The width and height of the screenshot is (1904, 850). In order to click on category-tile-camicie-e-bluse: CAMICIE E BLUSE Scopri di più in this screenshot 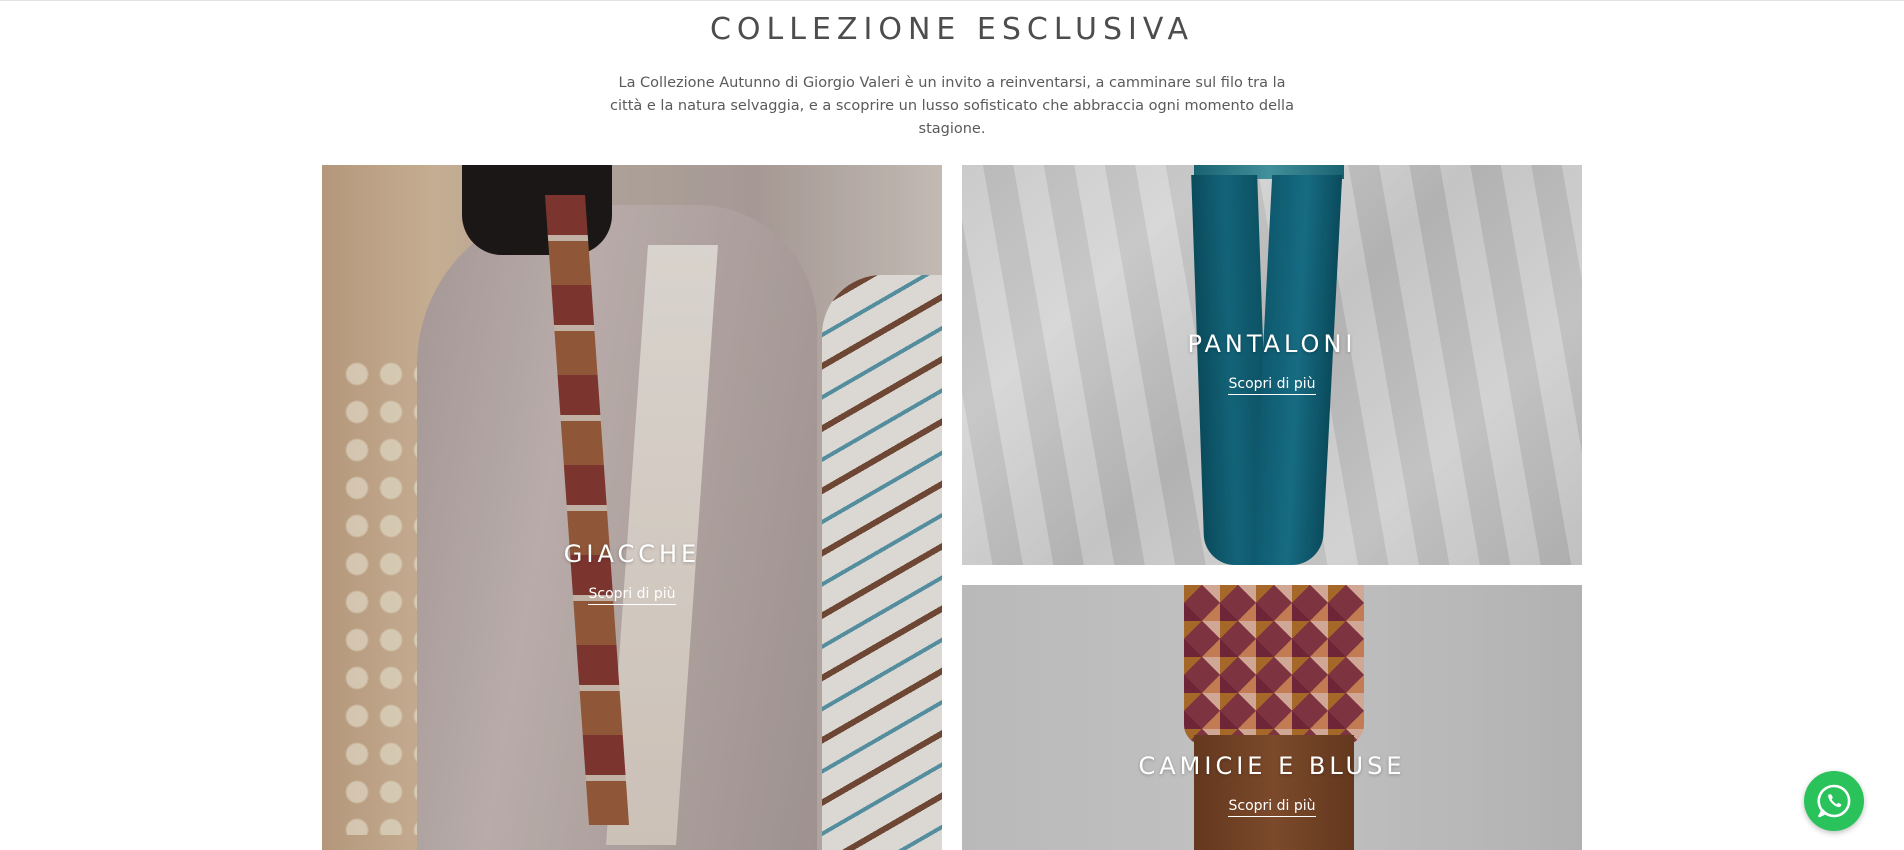, I will do `click(1272, 717)`.